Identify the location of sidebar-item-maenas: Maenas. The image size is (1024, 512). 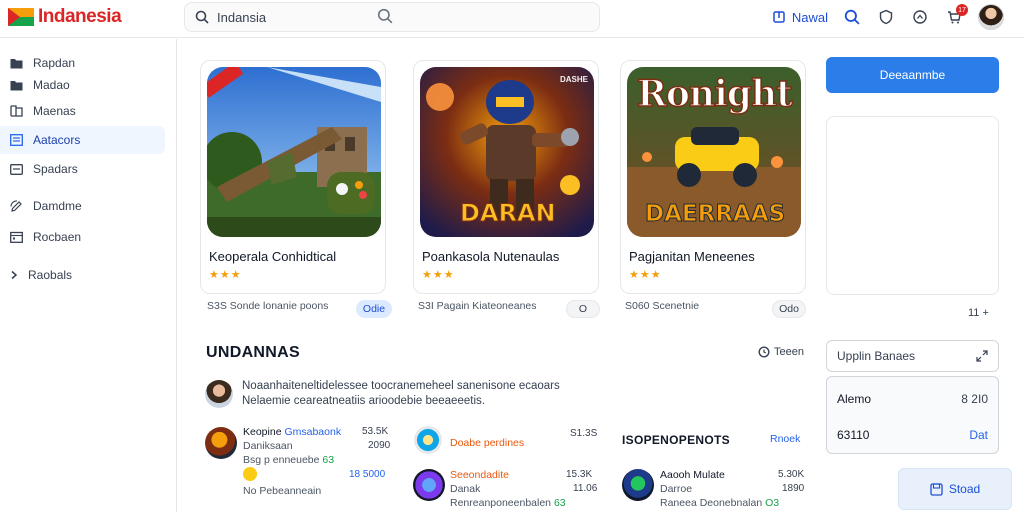
(82, 111).